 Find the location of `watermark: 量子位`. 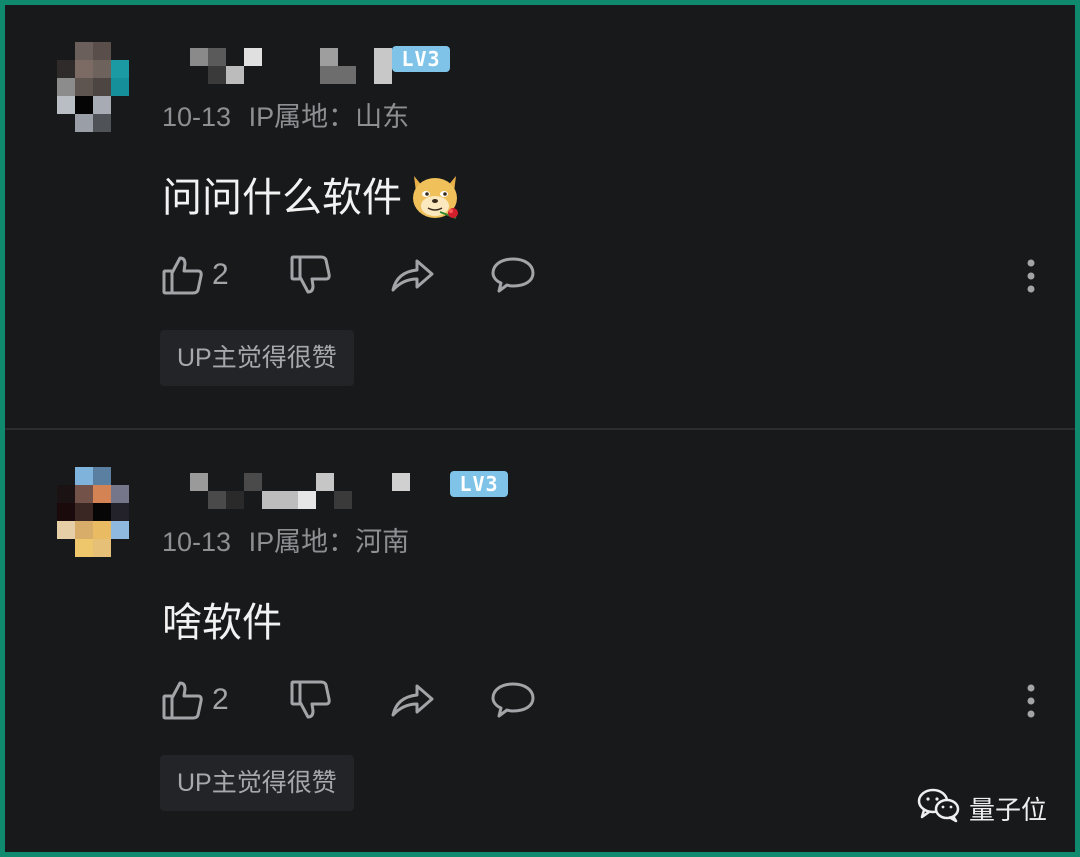

watermark: 量子位 is located at coordinates (982, 808).